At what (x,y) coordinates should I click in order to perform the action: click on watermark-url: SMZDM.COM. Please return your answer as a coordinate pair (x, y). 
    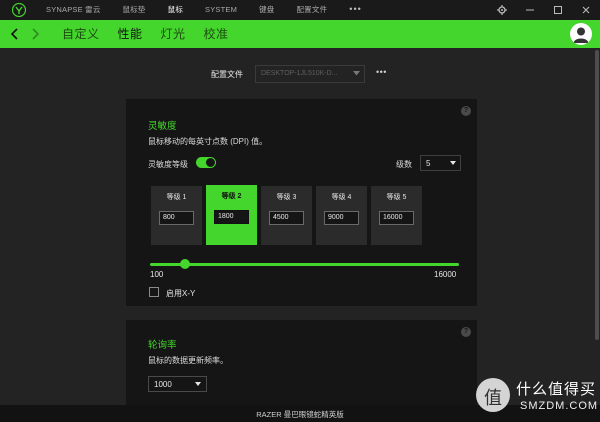
    Looking at the image, I should click on (559, 406).